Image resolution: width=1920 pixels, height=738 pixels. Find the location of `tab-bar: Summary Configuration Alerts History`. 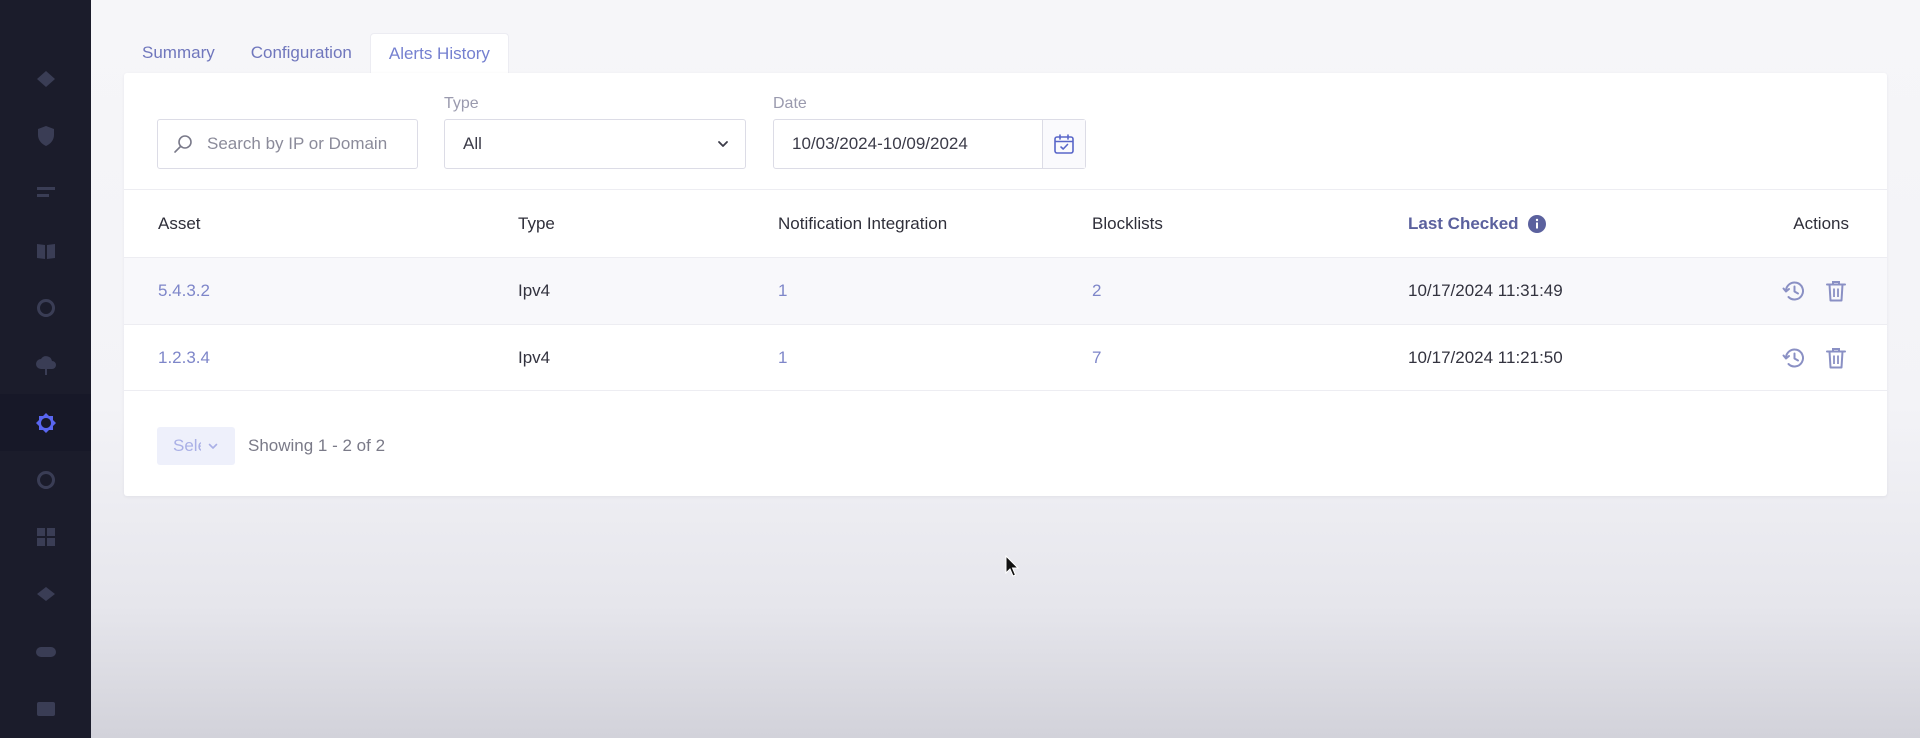

tab-bar: Summary Configuration Alerts History is located at coordinates (316, 53).